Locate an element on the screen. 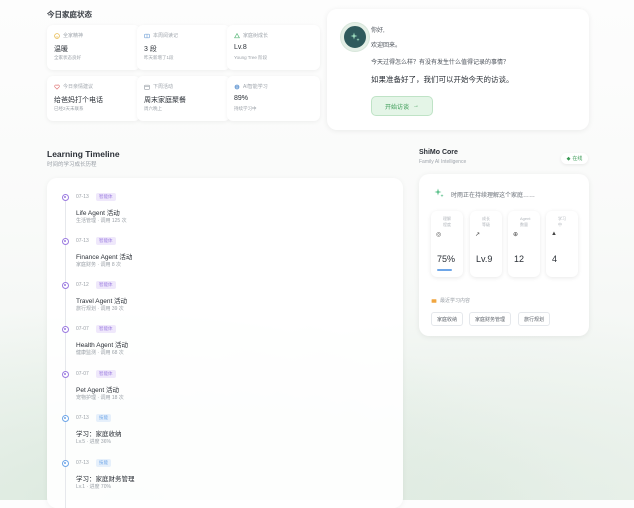 The image size is (634, 508). stat-card-tree: 家庭树成长 Lv.8 Young Tree 阶段 is located at coordinates (273, 47).